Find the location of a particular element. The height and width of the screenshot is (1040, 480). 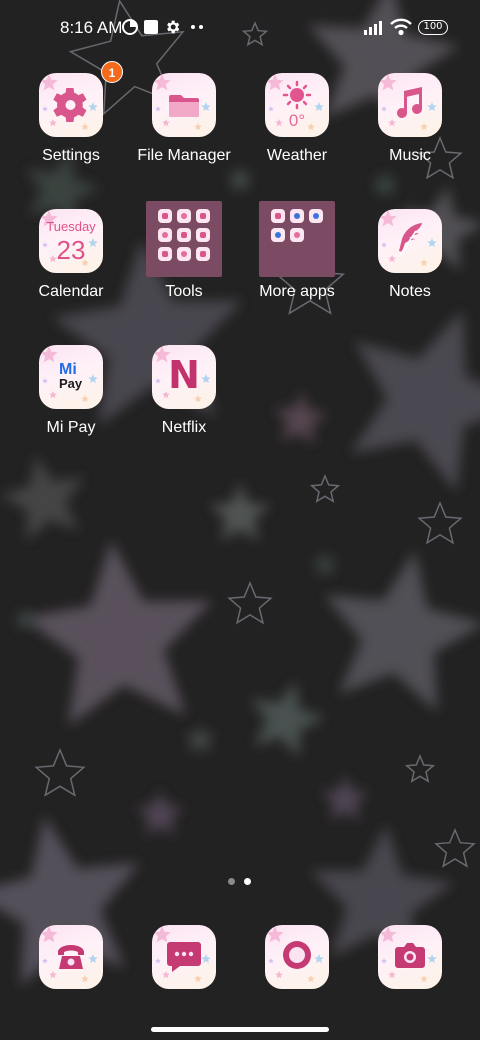

weather-temperature: 0° is located at coordinates (297, 120).